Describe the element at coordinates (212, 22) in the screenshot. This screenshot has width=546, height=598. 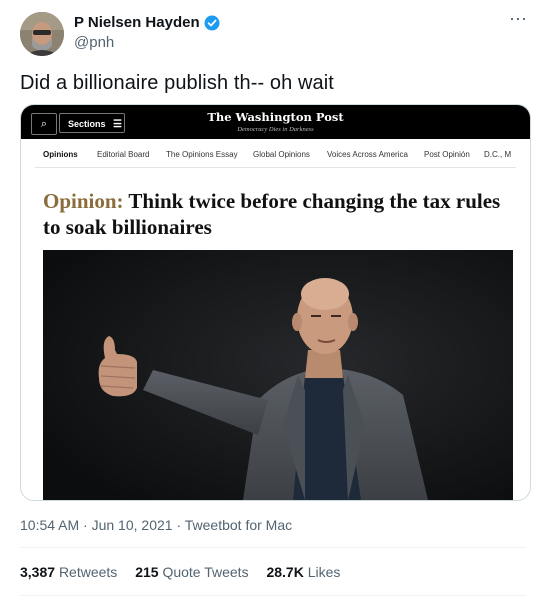
I see `verified-badge-icon` at that location.